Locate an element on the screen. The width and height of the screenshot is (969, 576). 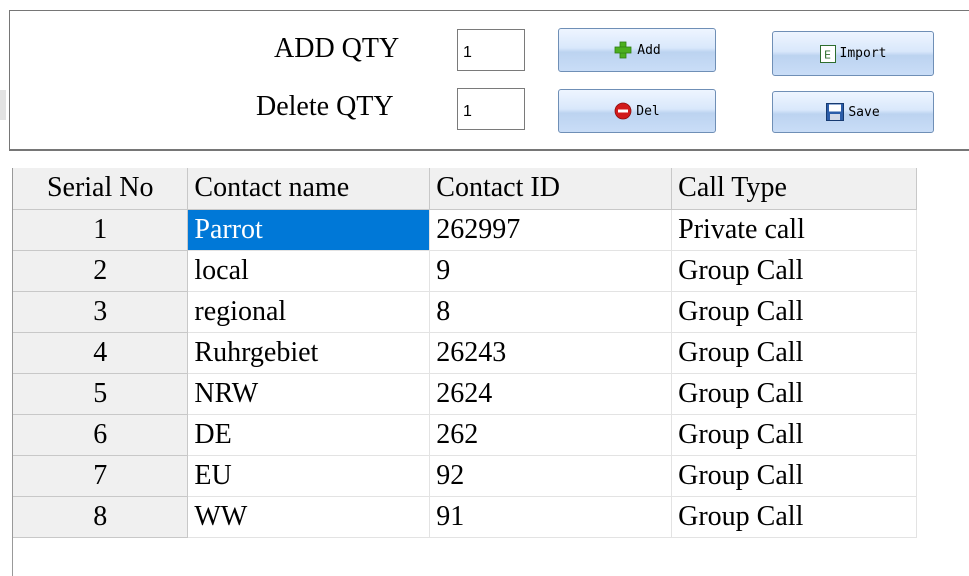
row-serial: 8 is located at coordinates (101, 517).